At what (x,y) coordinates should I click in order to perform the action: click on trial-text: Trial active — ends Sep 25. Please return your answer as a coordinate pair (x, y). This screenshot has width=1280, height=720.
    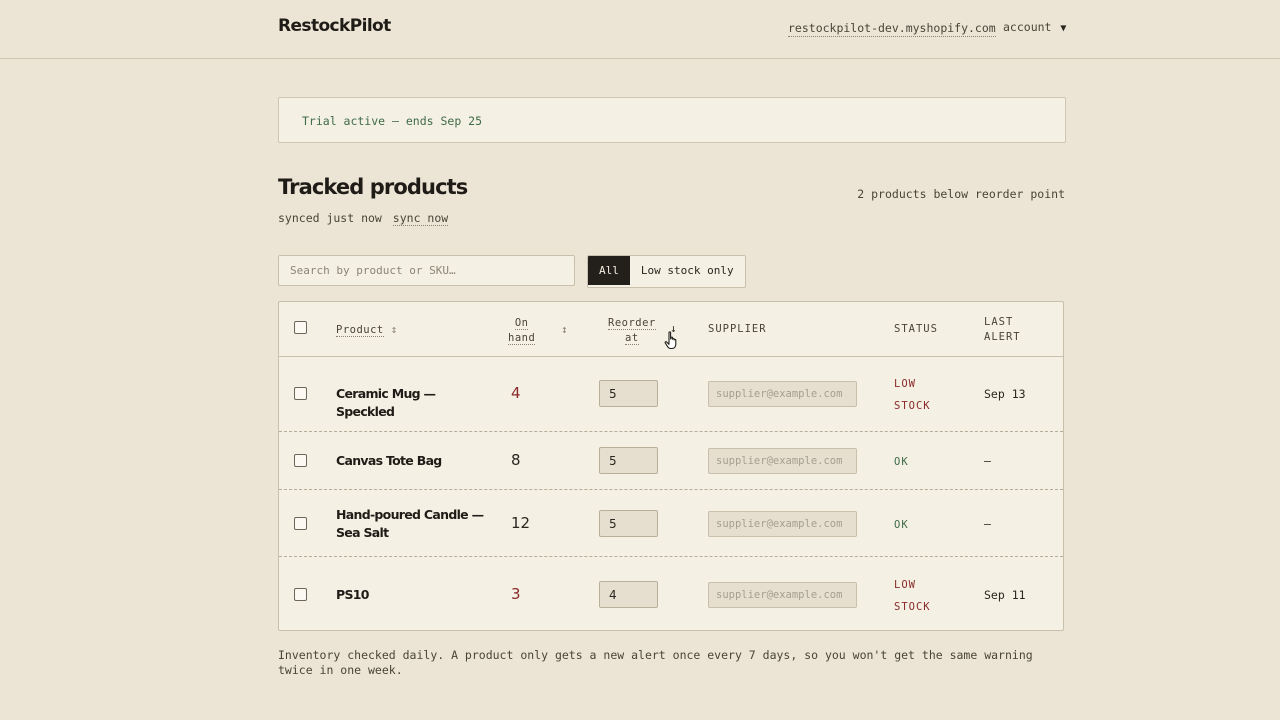
    Looking at the image, I should click on (392, 121).